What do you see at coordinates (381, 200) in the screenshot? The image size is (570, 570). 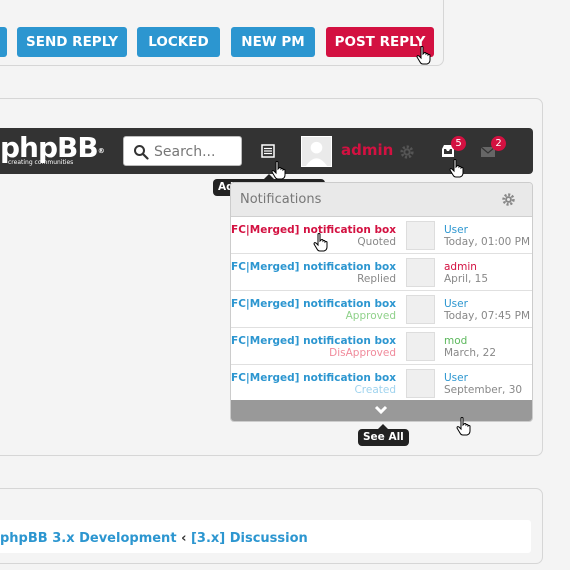 I see `dropdown-header: Notifications` at bounding box center [381, 200].